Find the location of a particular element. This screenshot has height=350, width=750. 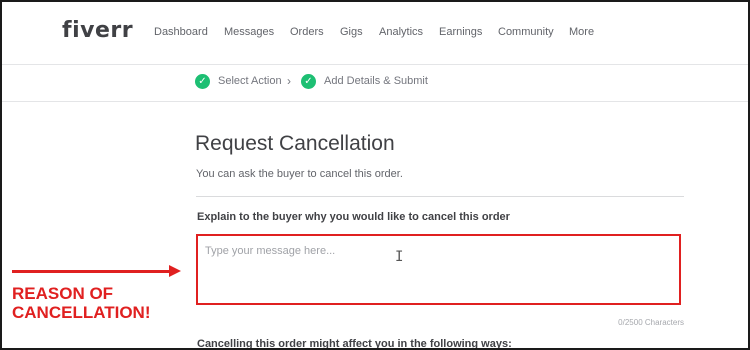

fiverr-logo: fiverr is located at coordinates (97, 30).